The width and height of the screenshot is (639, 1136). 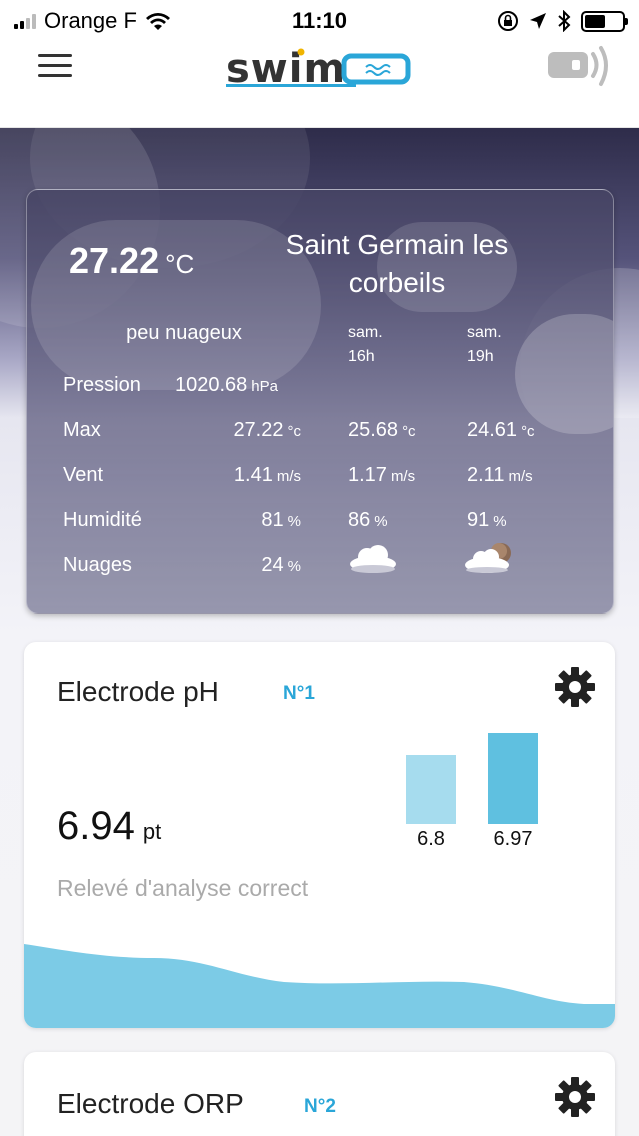 What do you see at coordinates (538, 21) in the screenshot?
I see `location-icon` at bounding box center [538, 21].